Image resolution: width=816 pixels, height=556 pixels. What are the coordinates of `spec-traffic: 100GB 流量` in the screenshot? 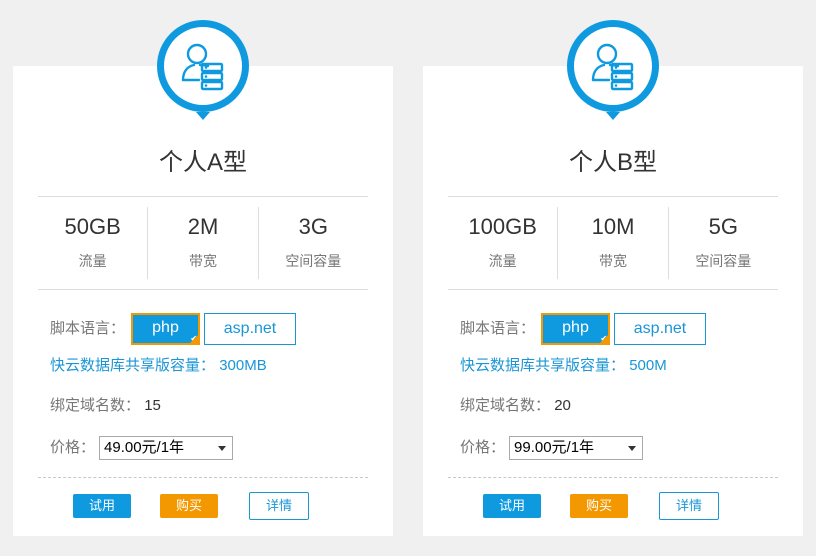 It's located at (502, 243).